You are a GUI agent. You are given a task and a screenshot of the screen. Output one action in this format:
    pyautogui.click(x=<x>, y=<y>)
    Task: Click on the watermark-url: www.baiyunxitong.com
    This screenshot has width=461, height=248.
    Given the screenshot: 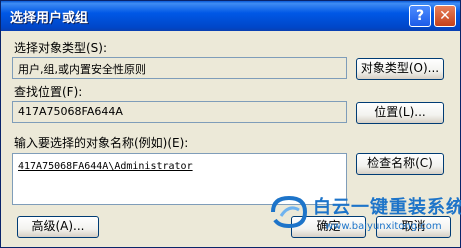 What is the action you would take?
    pyautogui.click(x=383, y=226)
    